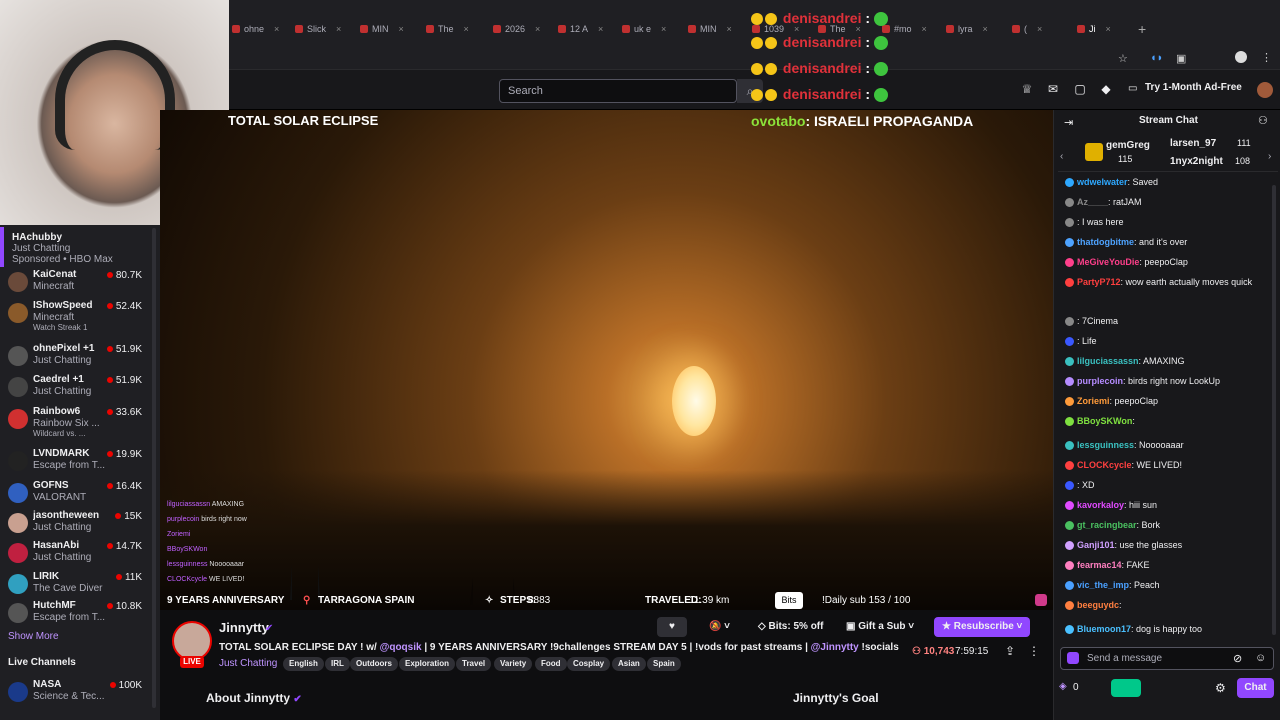 This screenshot has width=1280, height=720. What do you see at coordinates (1107, 525) in the screenshot?
I see `chat-username: gt_racingbear` at bounding box center [1107, 525].